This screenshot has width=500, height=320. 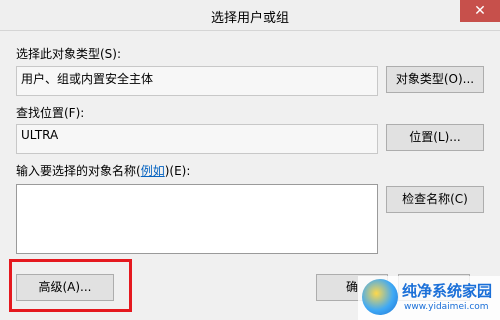 What do you see at coordinates (50, 113) in the screenshot?
I see `location-label: 查找位置(F):` at bounding box center [50, 113].